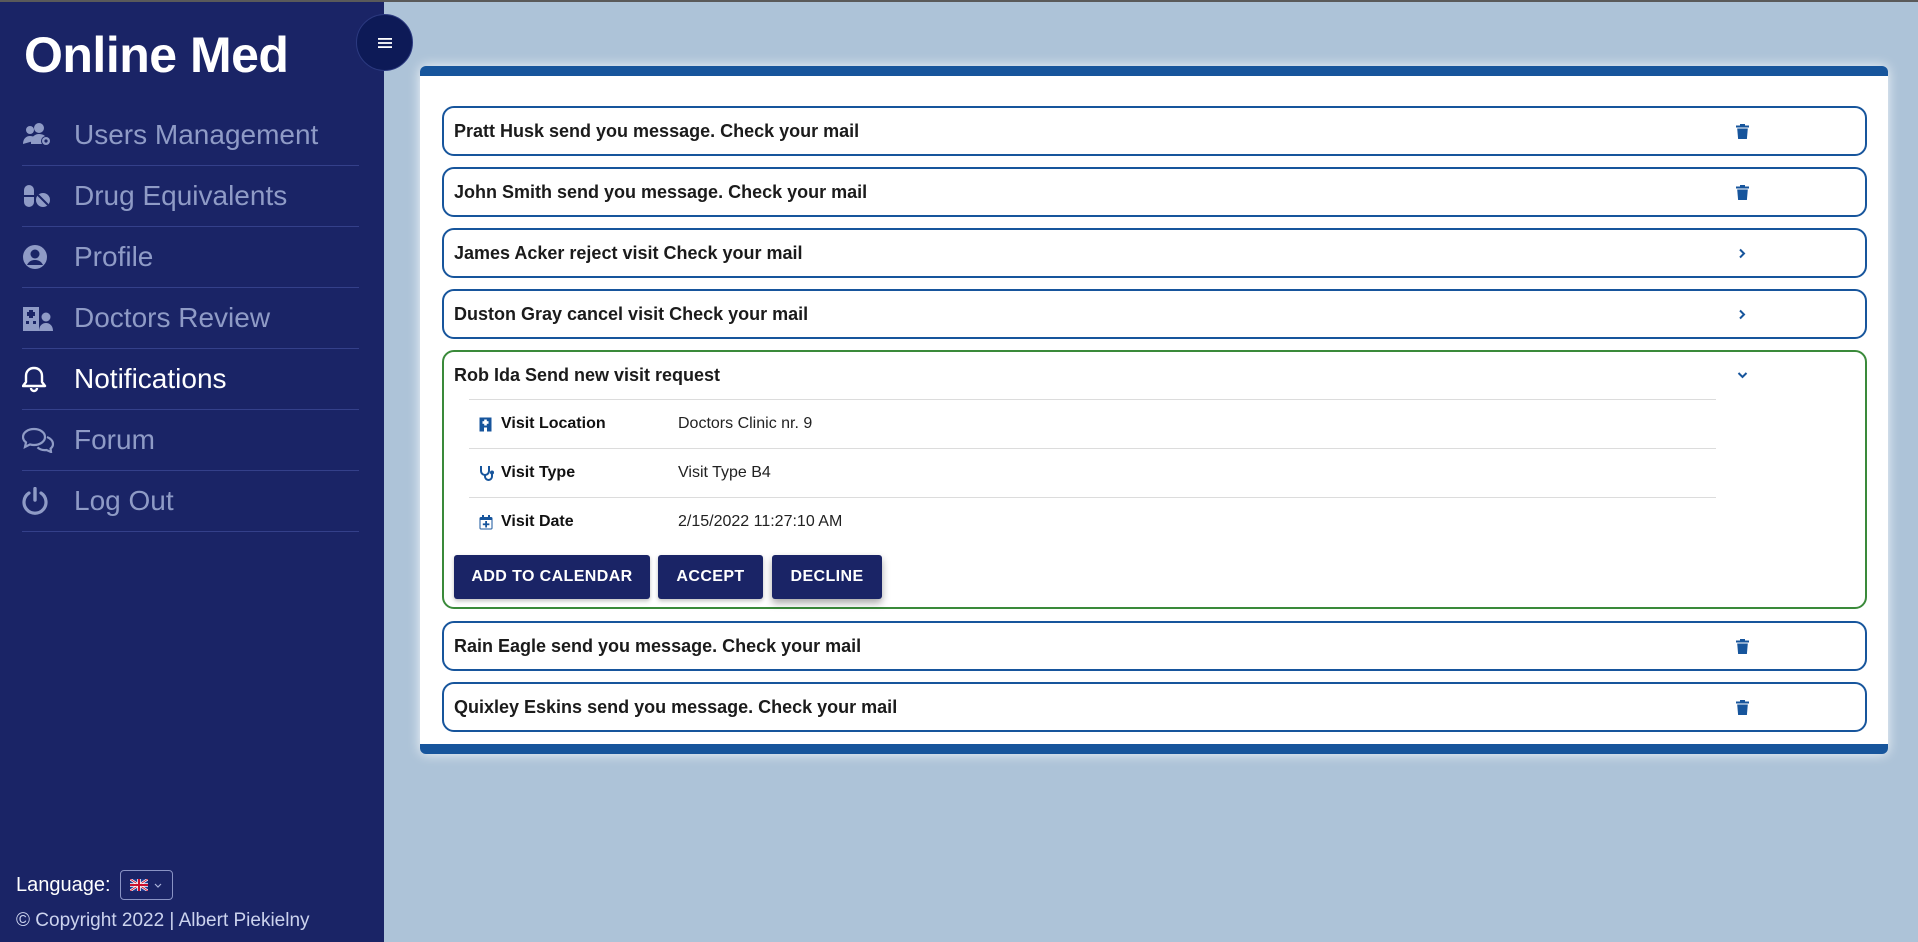 This screenshot has width=1918, height=942. What do you see at coordinates (156, 55) in the screenshot?
I see `app-brand: Online Med` at bounding box center [156, 55].